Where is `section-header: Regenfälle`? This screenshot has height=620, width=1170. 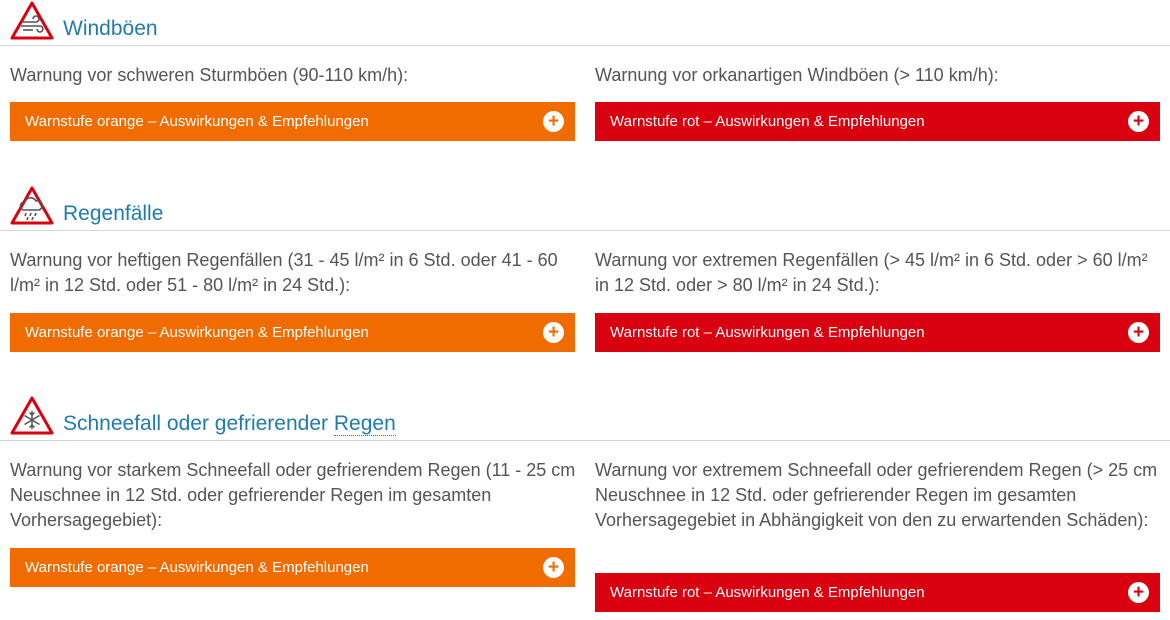 section-header: Regenfälle is located at coordinates (585, 208).